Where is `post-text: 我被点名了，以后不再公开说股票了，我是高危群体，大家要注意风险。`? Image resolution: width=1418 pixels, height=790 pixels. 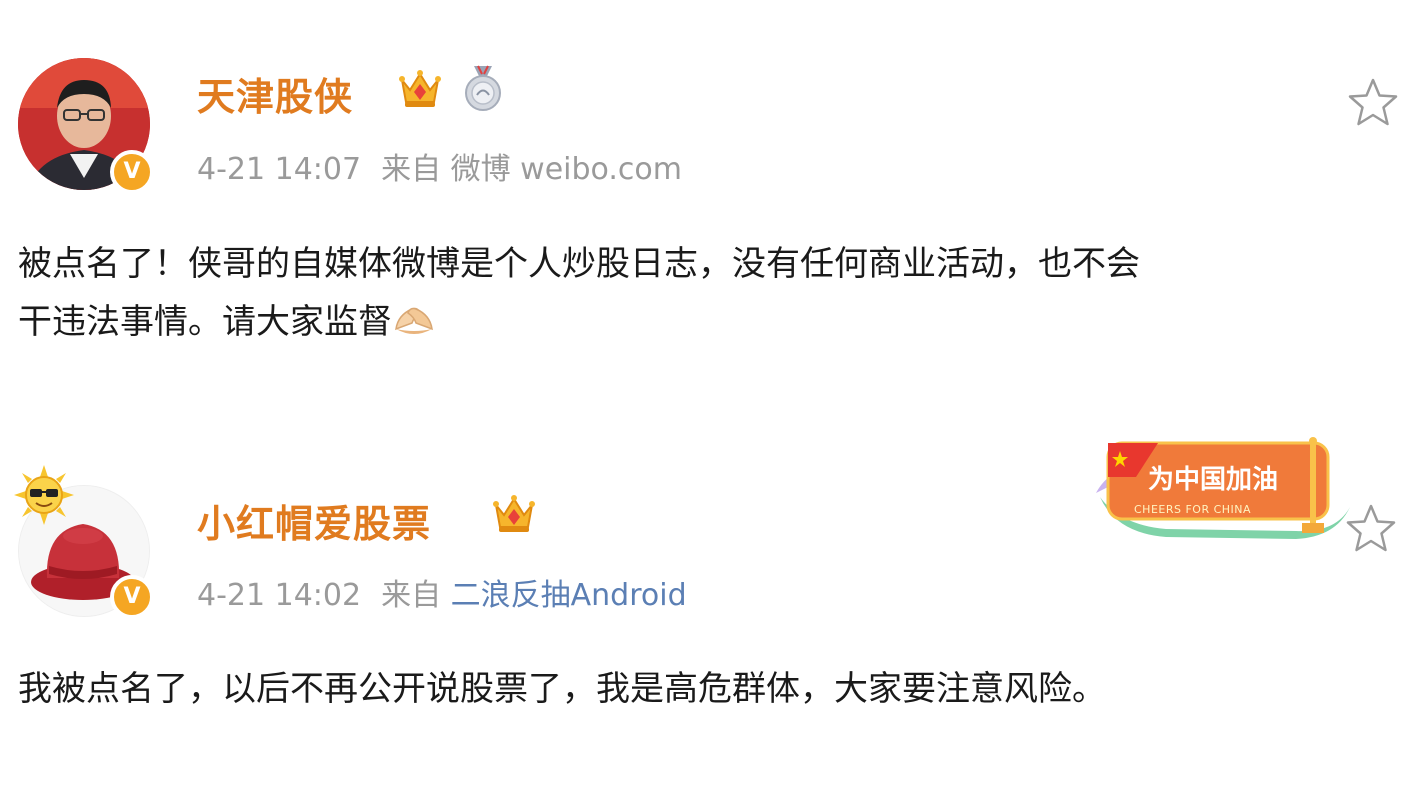
post-text: 我被点名了，以后不再公开说股票了，我是高危群体，大家要注意风险。 is located at coordinates (708, 689).